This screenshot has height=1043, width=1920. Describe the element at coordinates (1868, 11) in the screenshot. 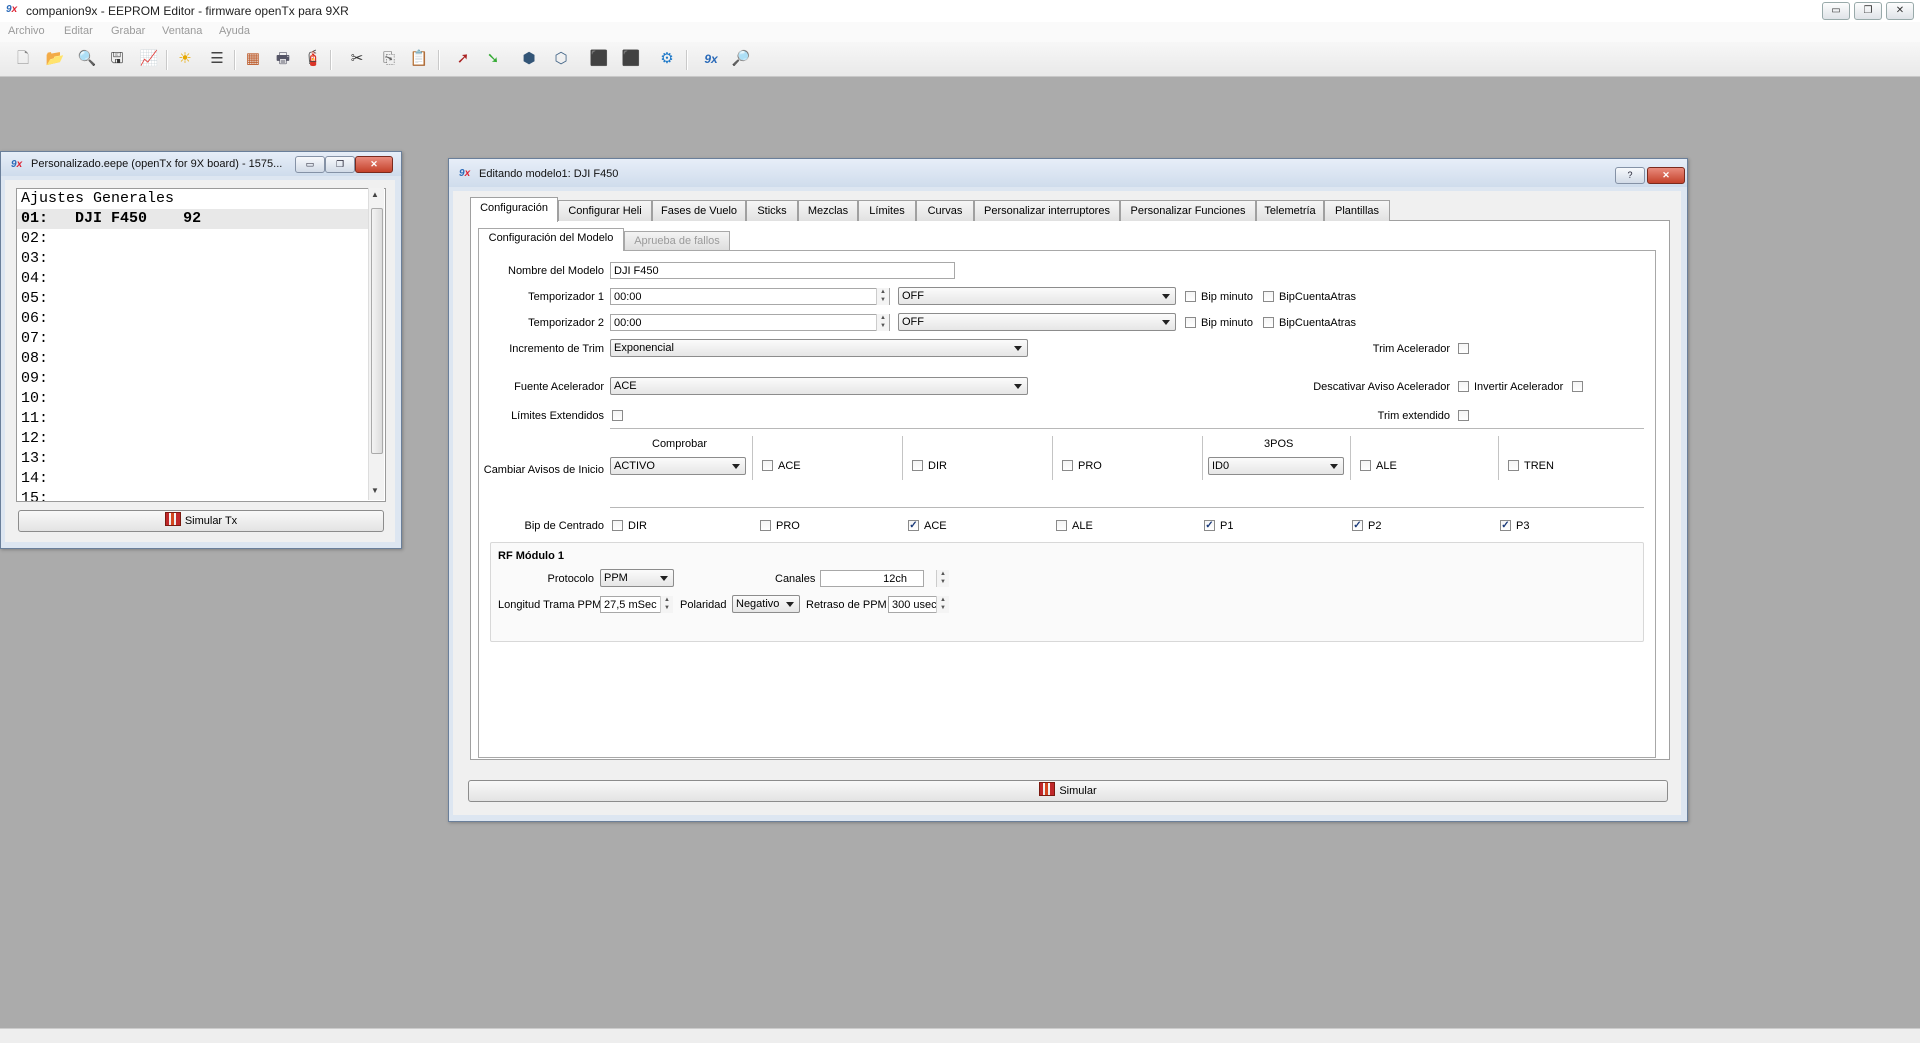

I see `restore-button: ❐` at that location.